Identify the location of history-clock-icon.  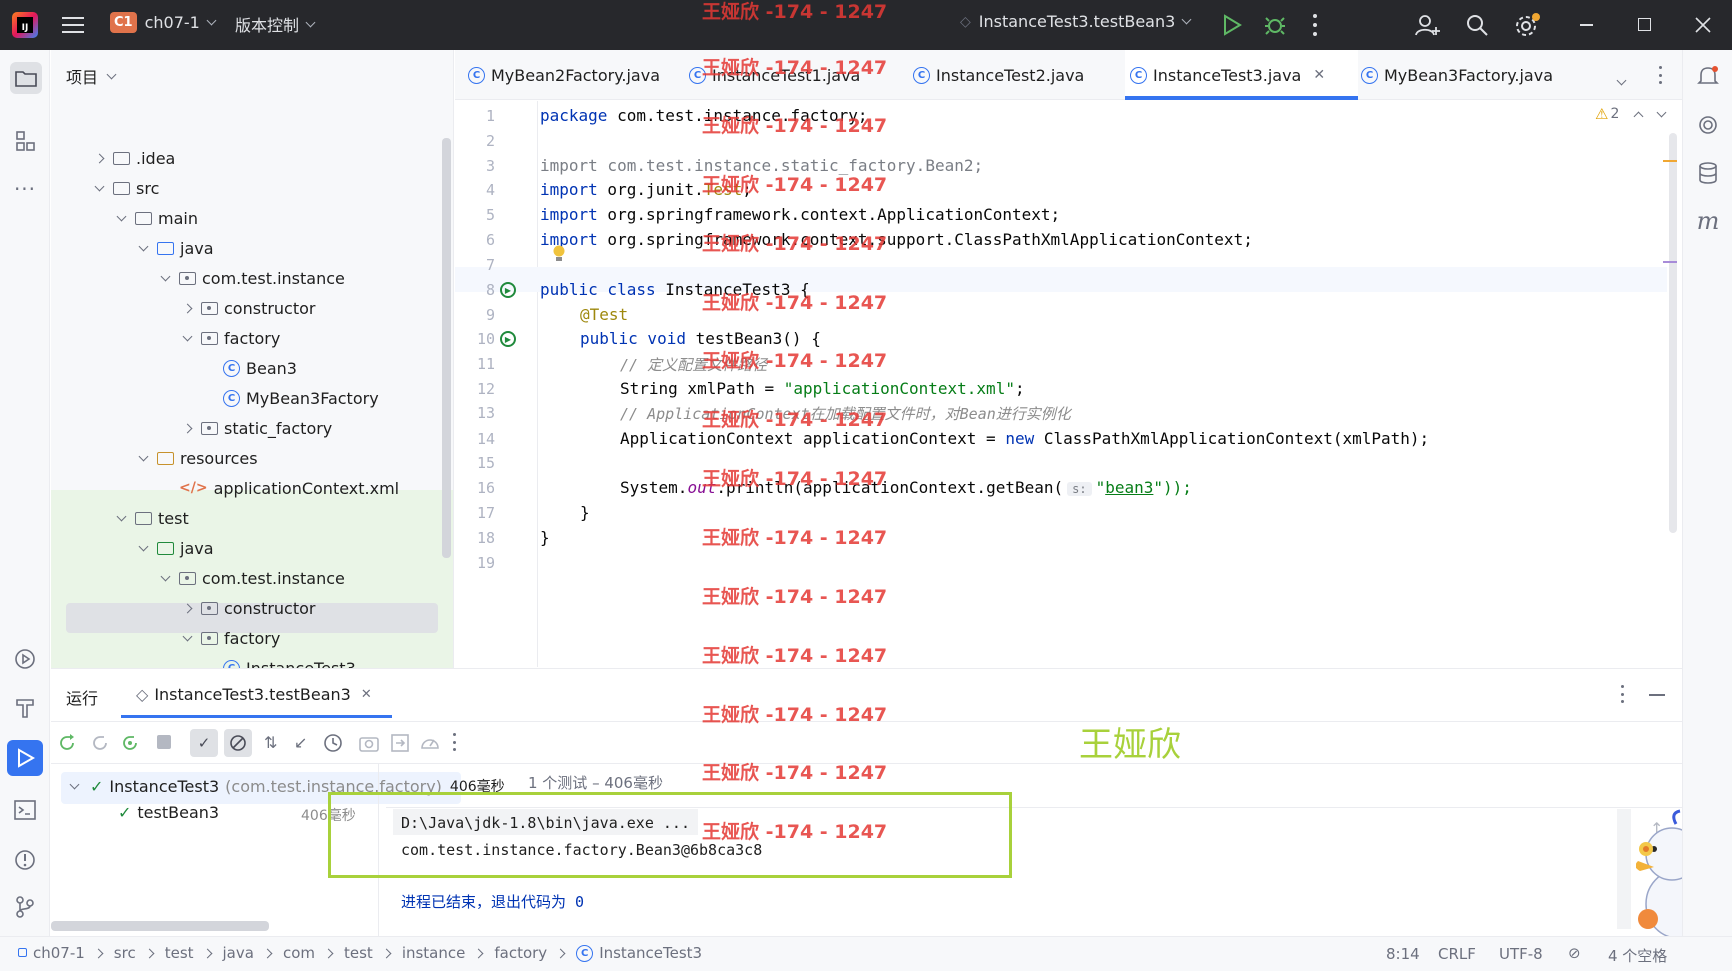
(333, 743).